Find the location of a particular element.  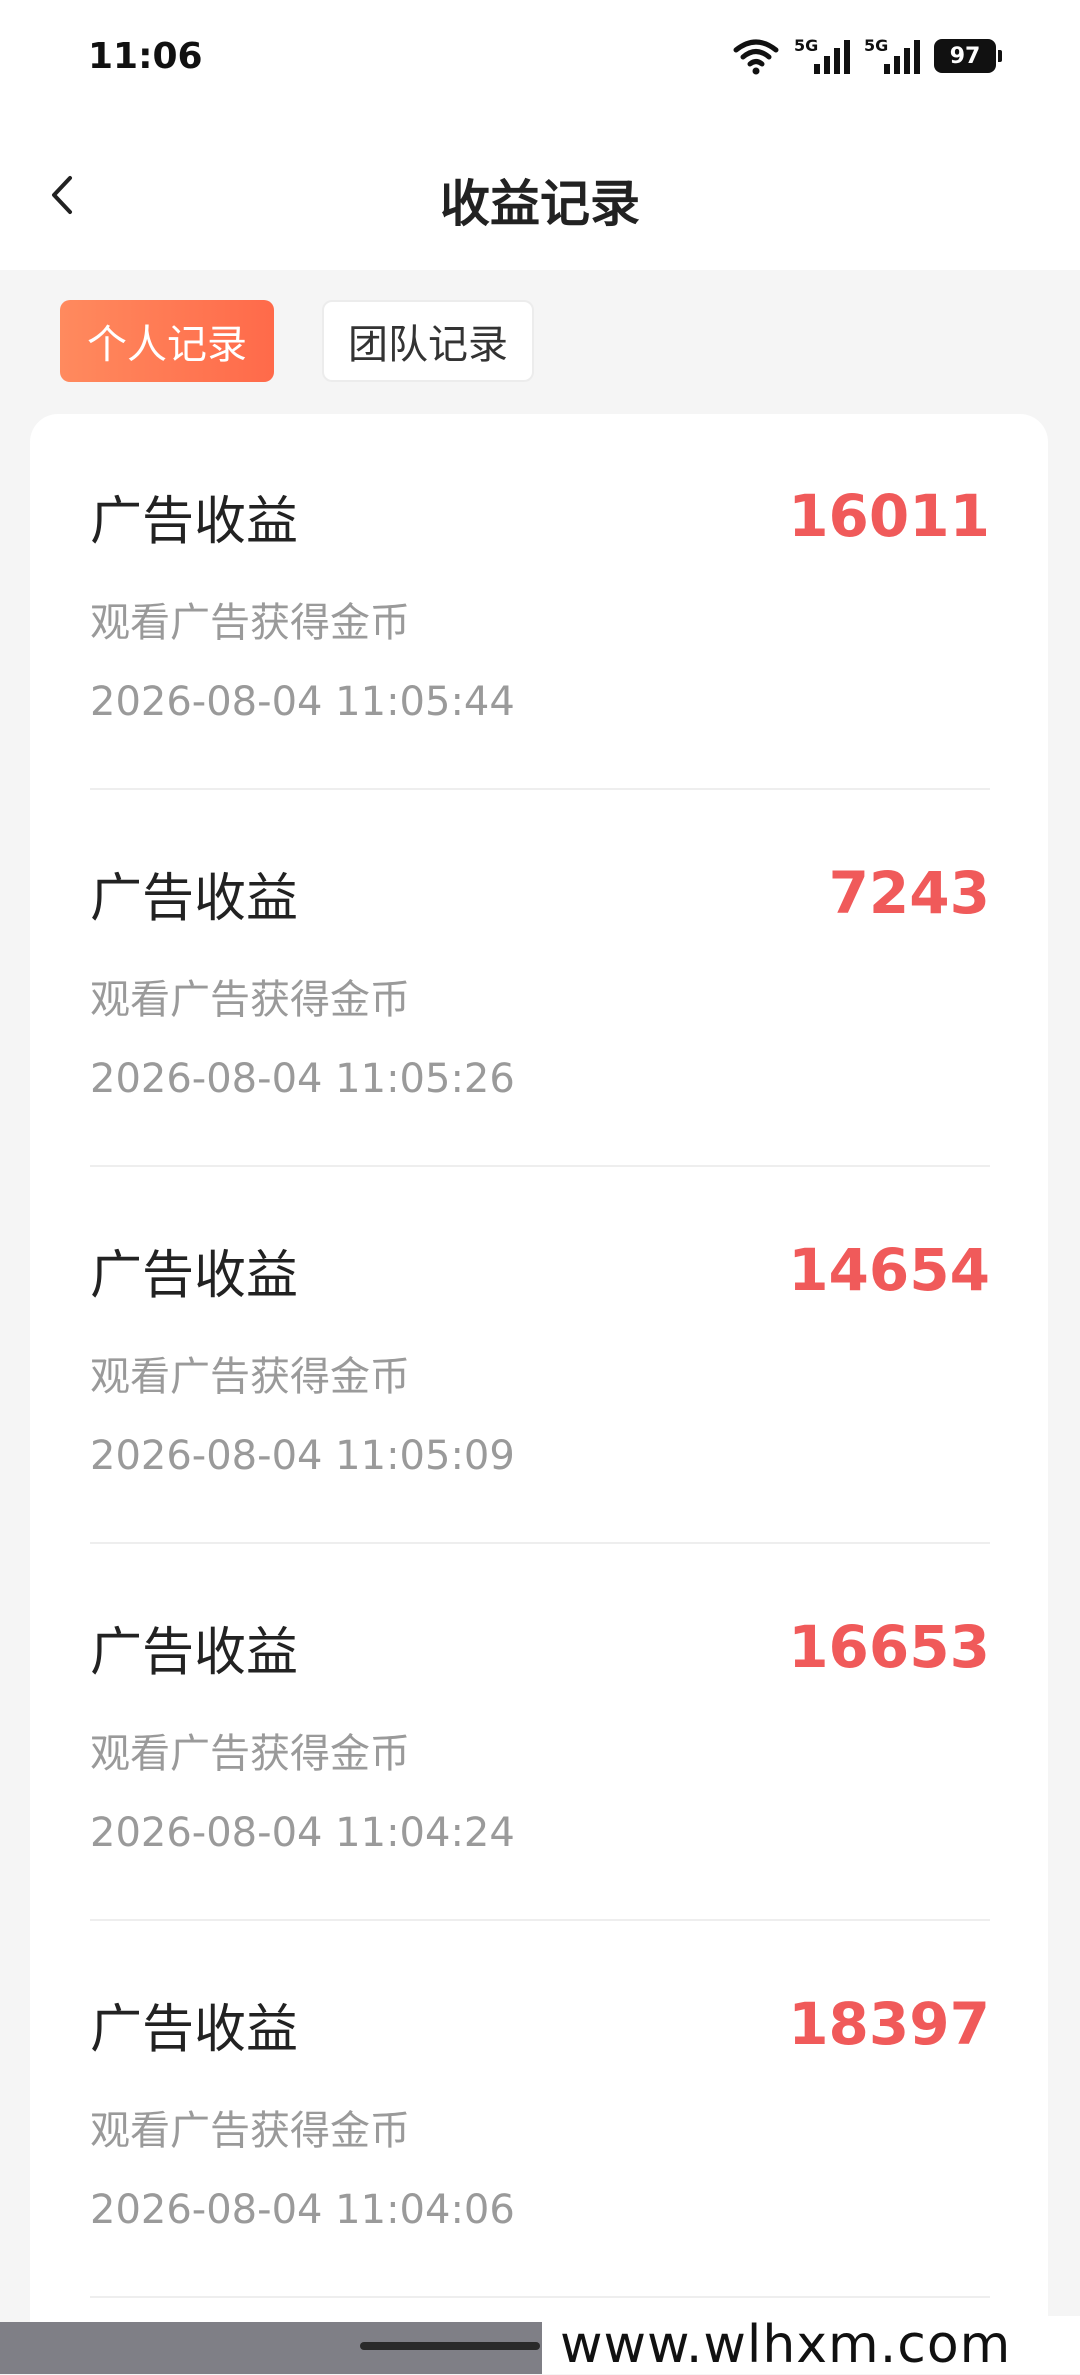

record-amount: 7243 is located at coordinates (909, 893).